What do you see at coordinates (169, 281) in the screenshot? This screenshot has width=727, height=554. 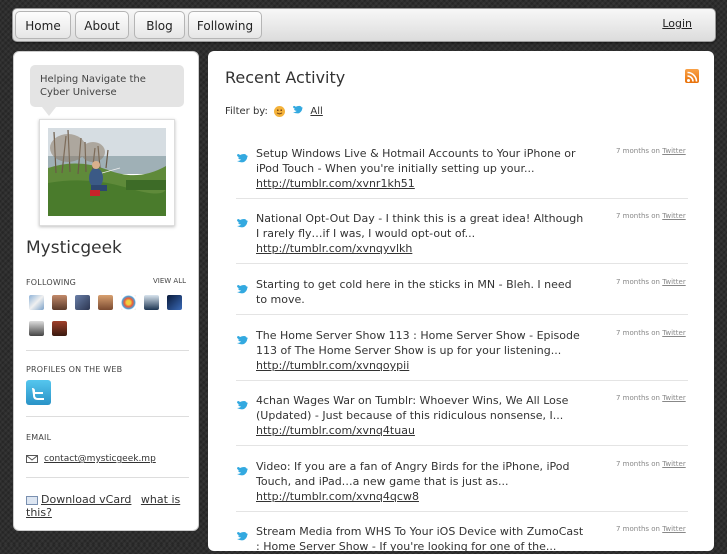 I see `view-all-link: VIEW ALL` at bounding box center [169, 281].